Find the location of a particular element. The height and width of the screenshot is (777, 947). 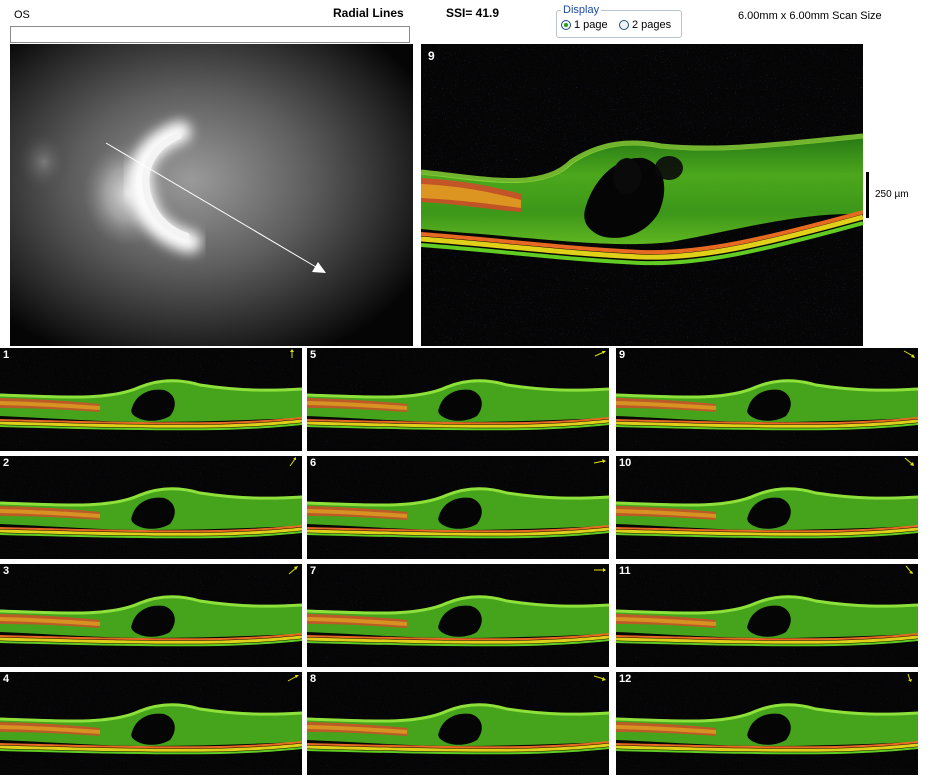

fundus-info-bar is located at coordinates (210, 34).